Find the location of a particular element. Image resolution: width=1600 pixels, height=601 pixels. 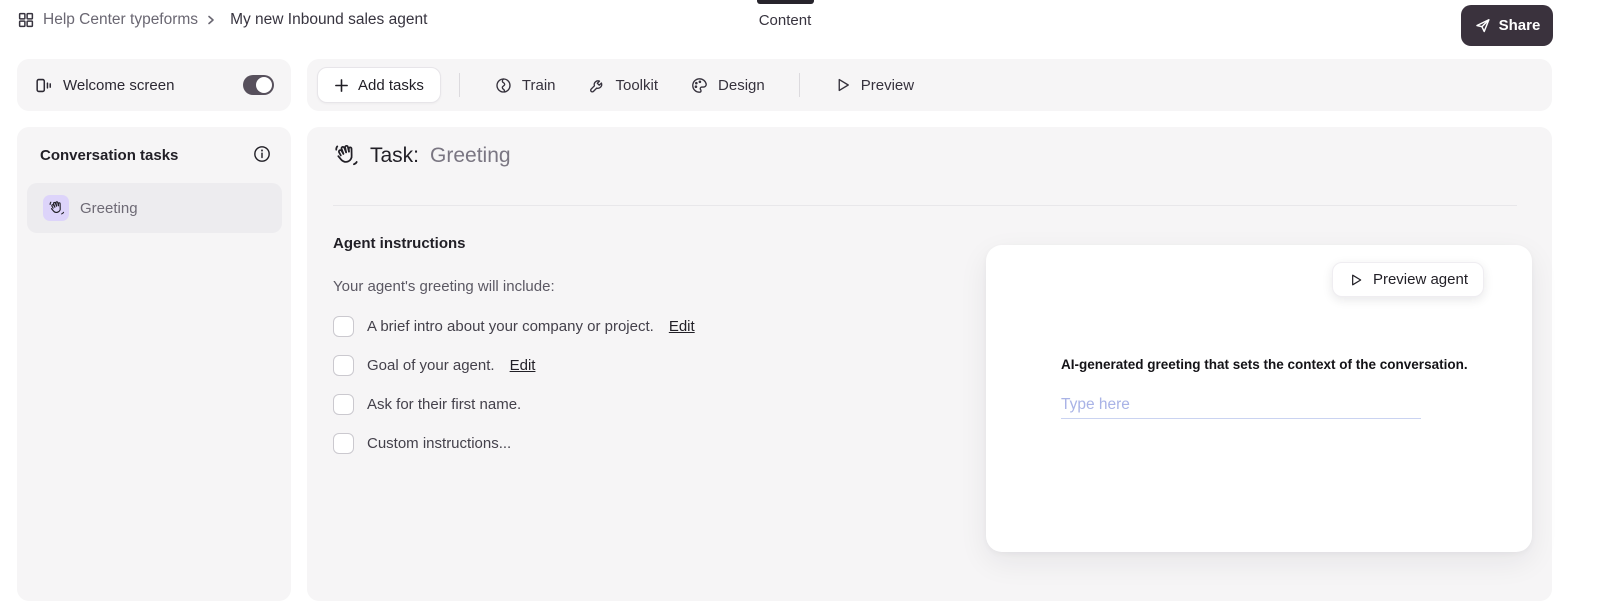

task-header-name: Greeting is located at coordinates (470, 155).